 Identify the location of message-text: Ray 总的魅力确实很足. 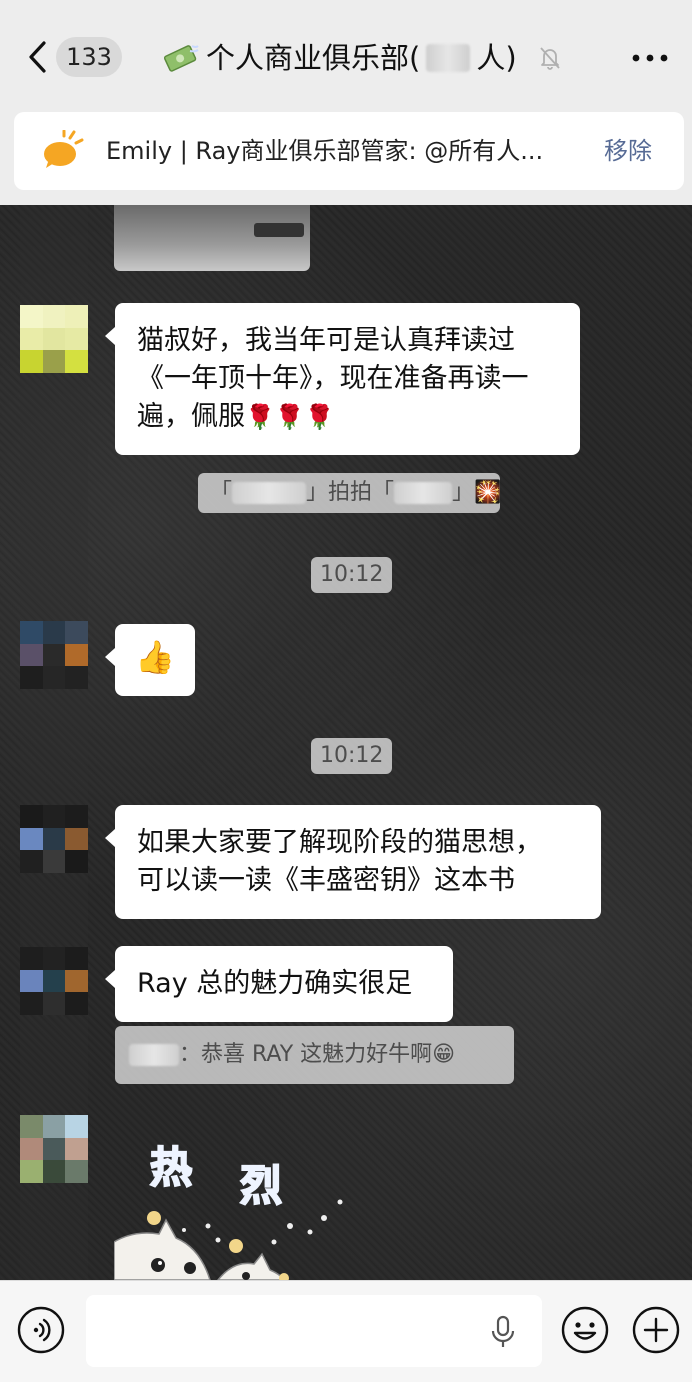
(275, 983).